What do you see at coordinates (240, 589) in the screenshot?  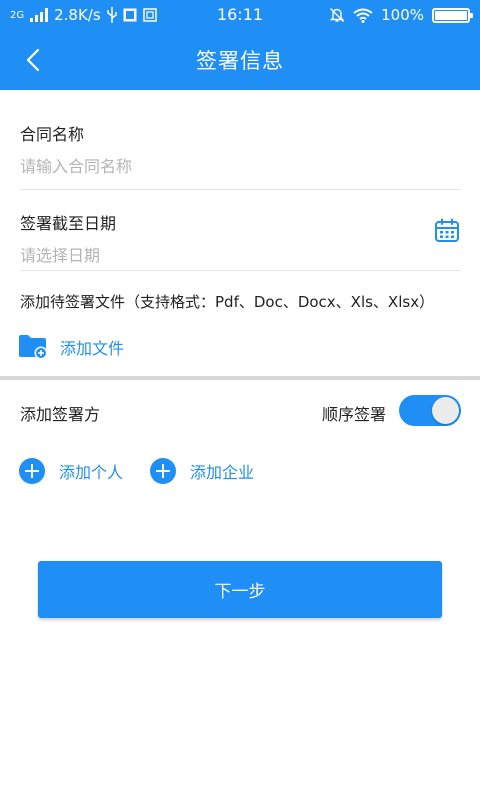 I see `next-step-button: 下一步` at bounding box center [240, 589].